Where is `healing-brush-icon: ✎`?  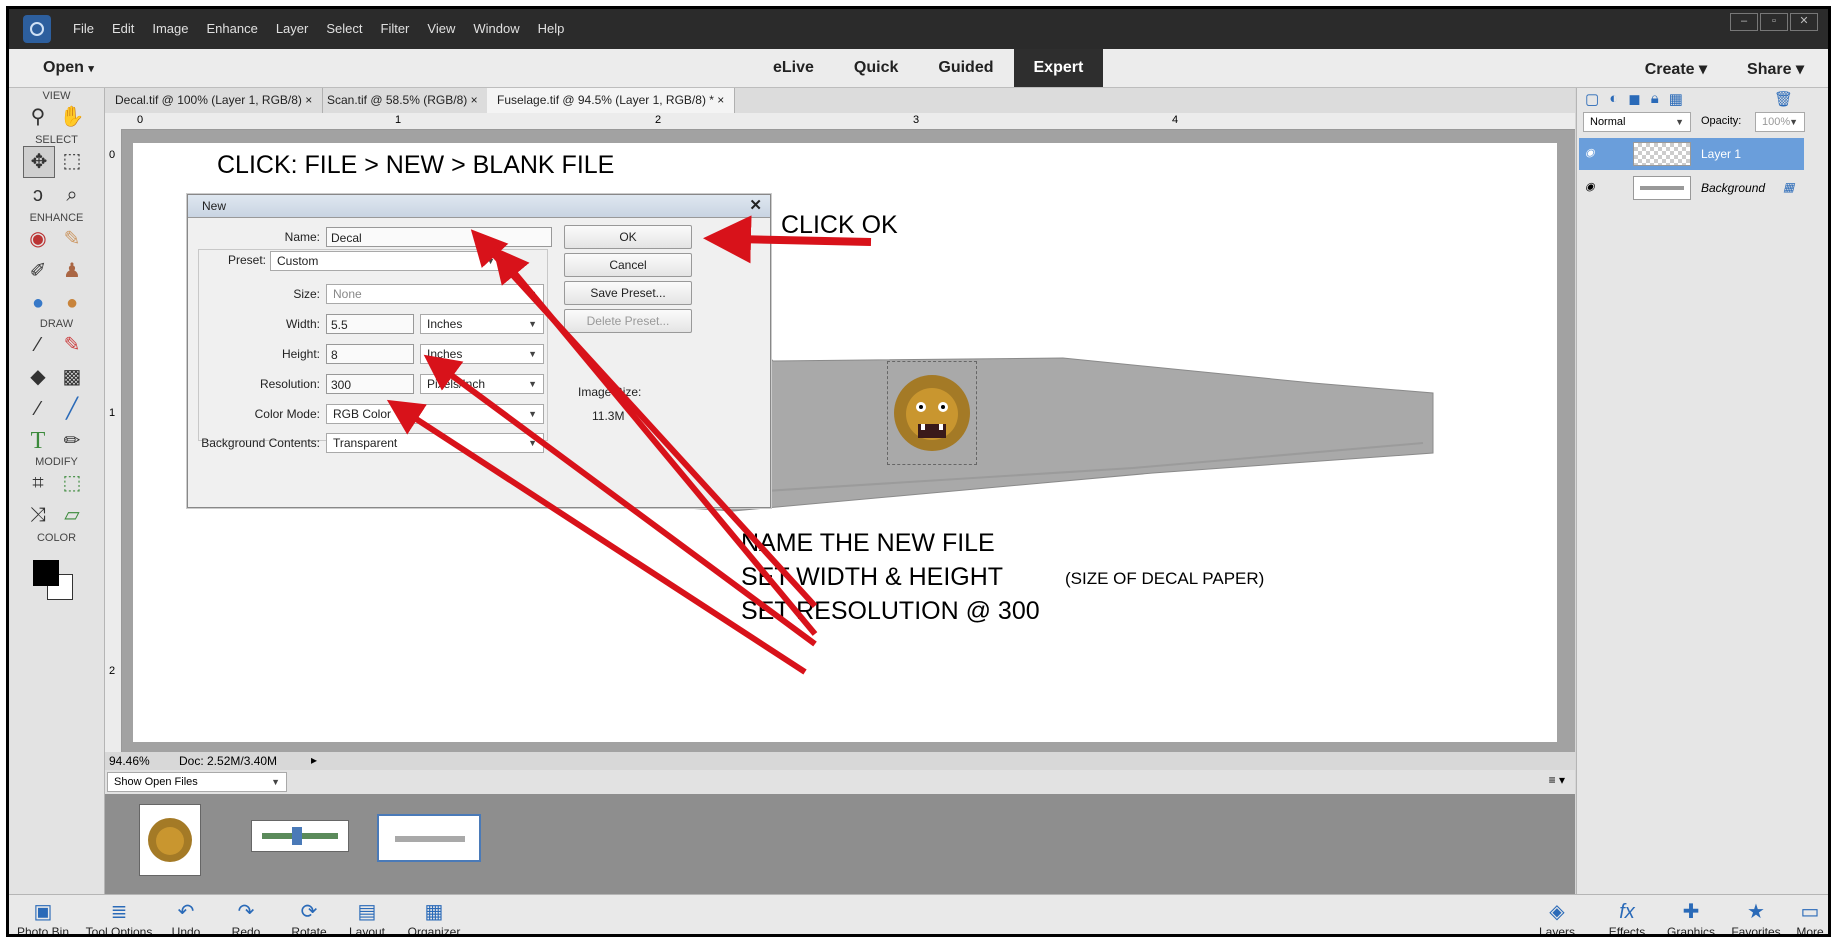
healing-brush-icon: ✎ is located at coordinates (72, 239).